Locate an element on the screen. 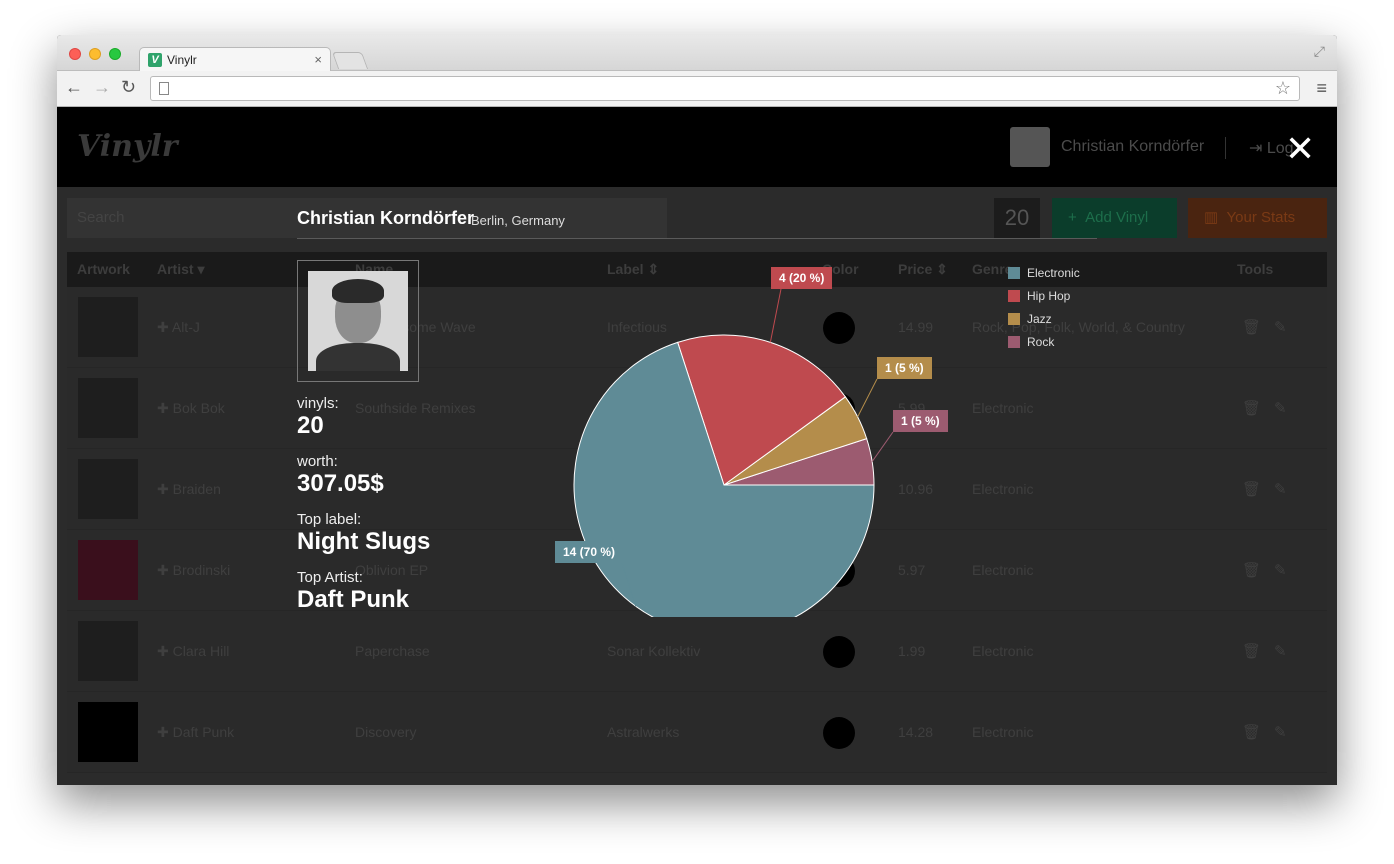 This screenshot has width=1394, height=864. tab-close-icon: × is located at coordinates (318, 59).